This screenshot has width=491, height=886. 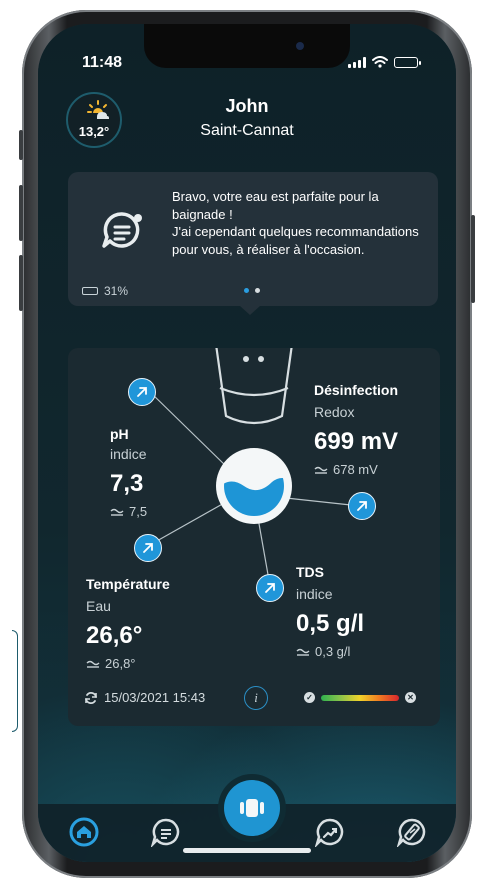 What do you see at coordinates (119, 434) in the screenshot?
I see `ph-title: pH` at bounding box center [119, 434].